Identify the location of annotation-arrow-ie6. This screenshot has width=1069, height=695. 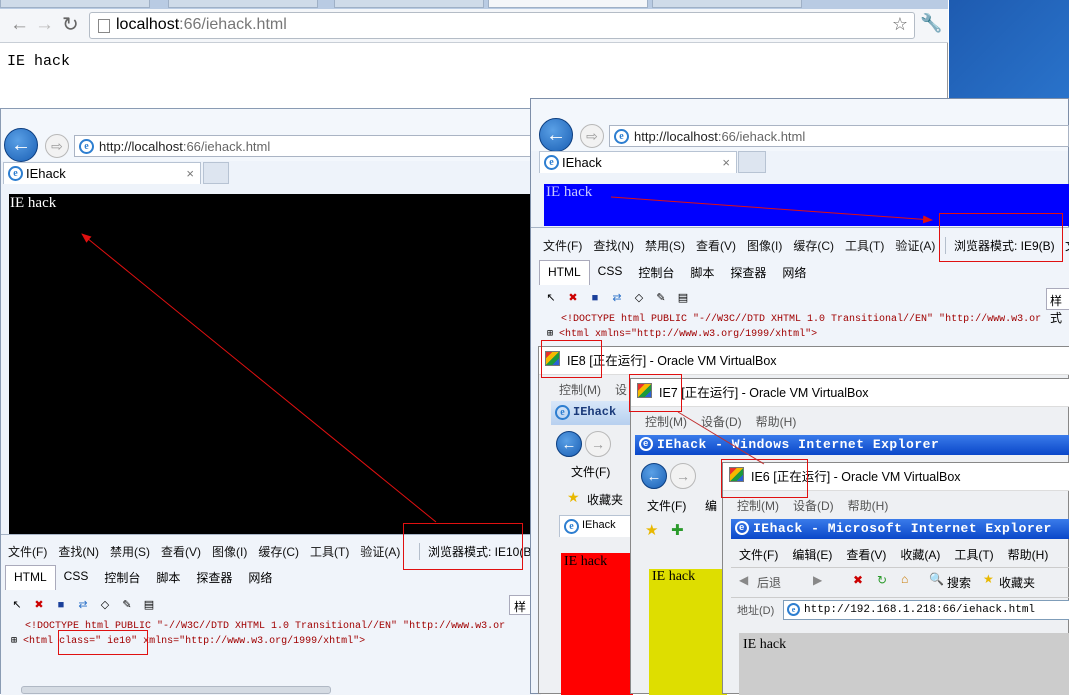
(721, 438).